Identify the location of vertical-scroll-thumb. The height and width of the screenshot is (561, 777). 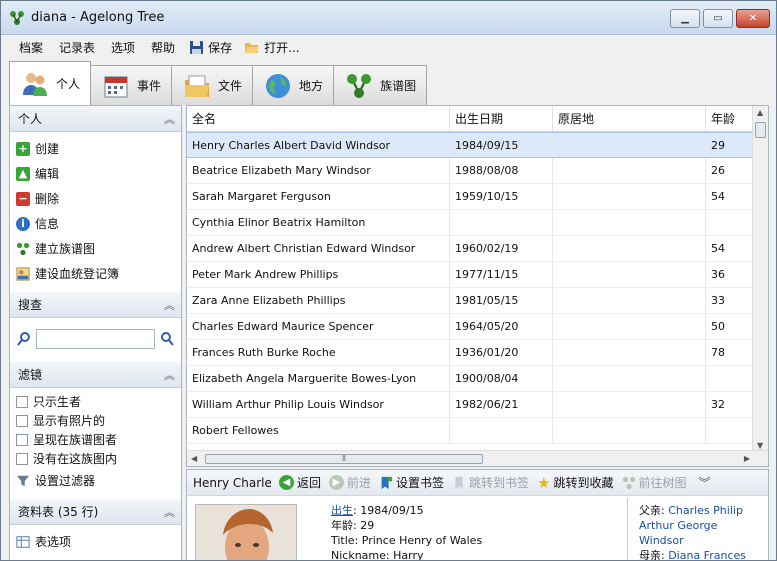
(760, 130).